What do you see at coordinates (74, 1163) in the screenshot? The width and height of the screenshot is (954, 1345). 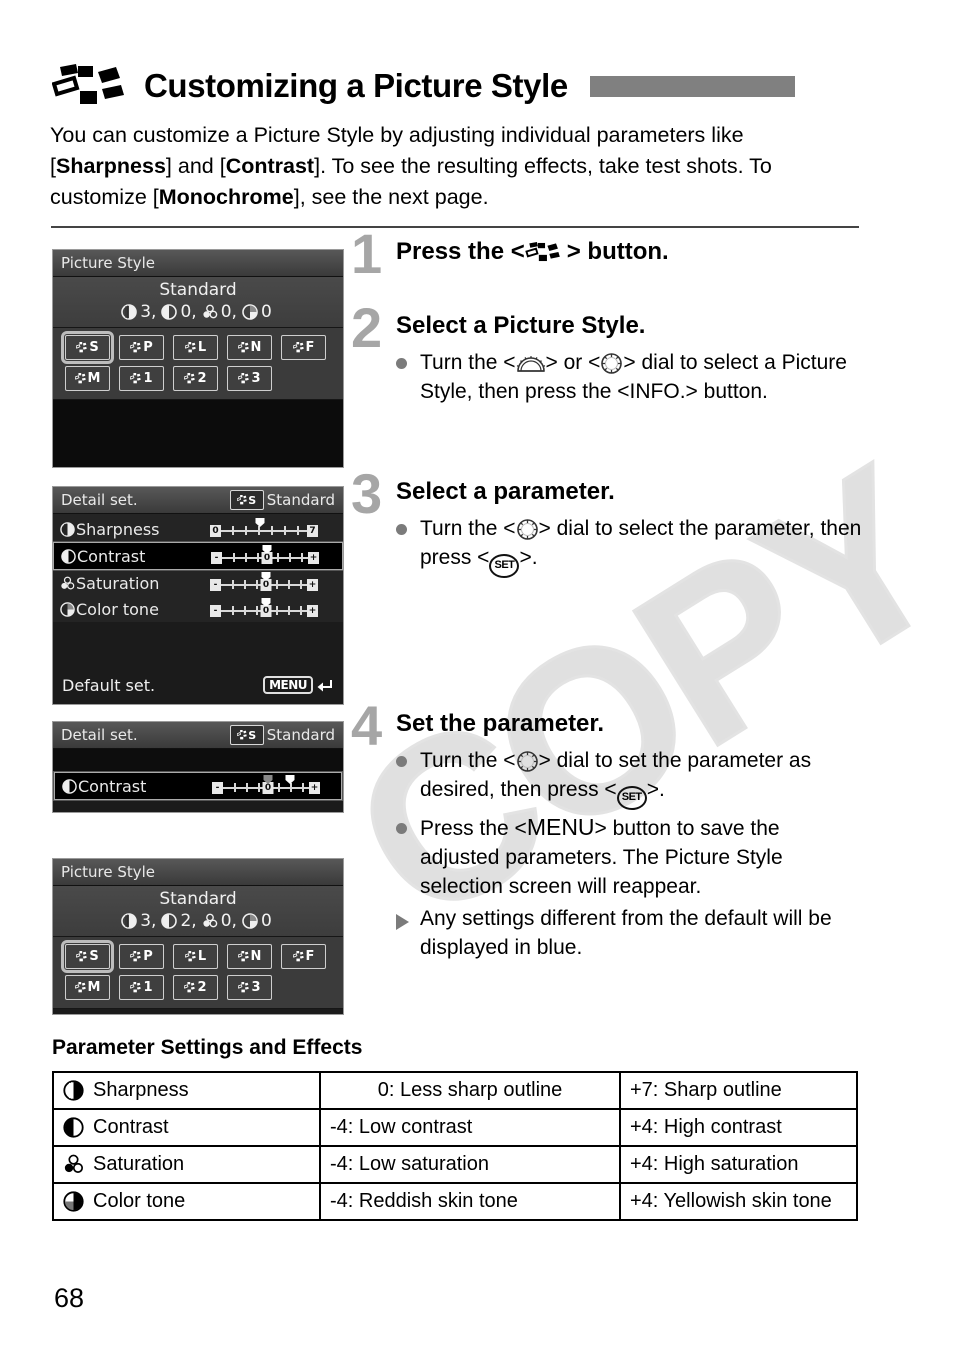 I see `saturation-icon` at bounding box center [74, 1163].